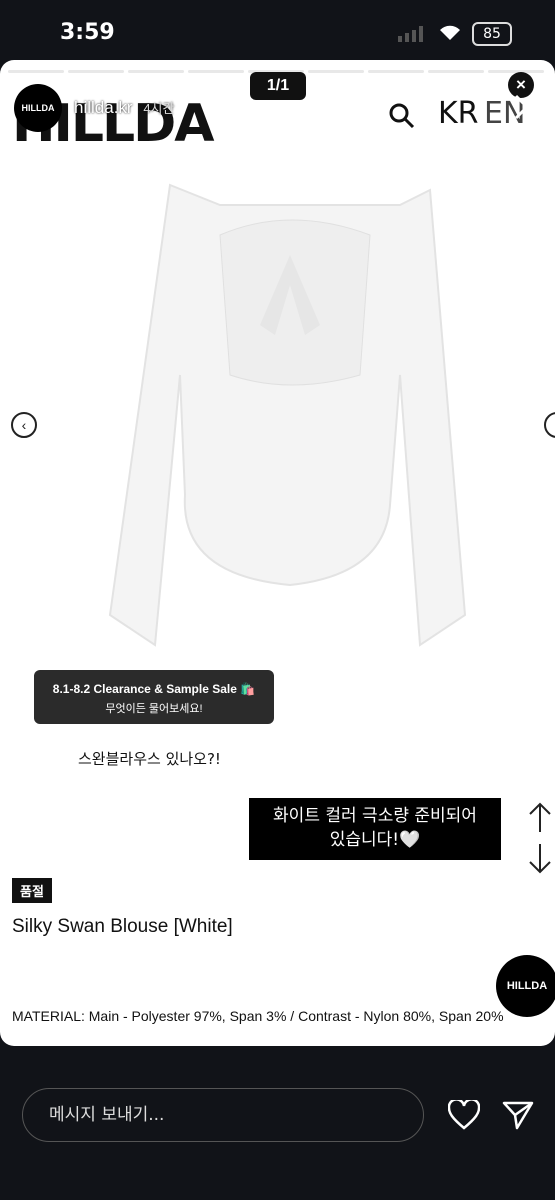 The height and width of the screenshot is (1200, 555). I want to click on search-icon, so click(402, 116).